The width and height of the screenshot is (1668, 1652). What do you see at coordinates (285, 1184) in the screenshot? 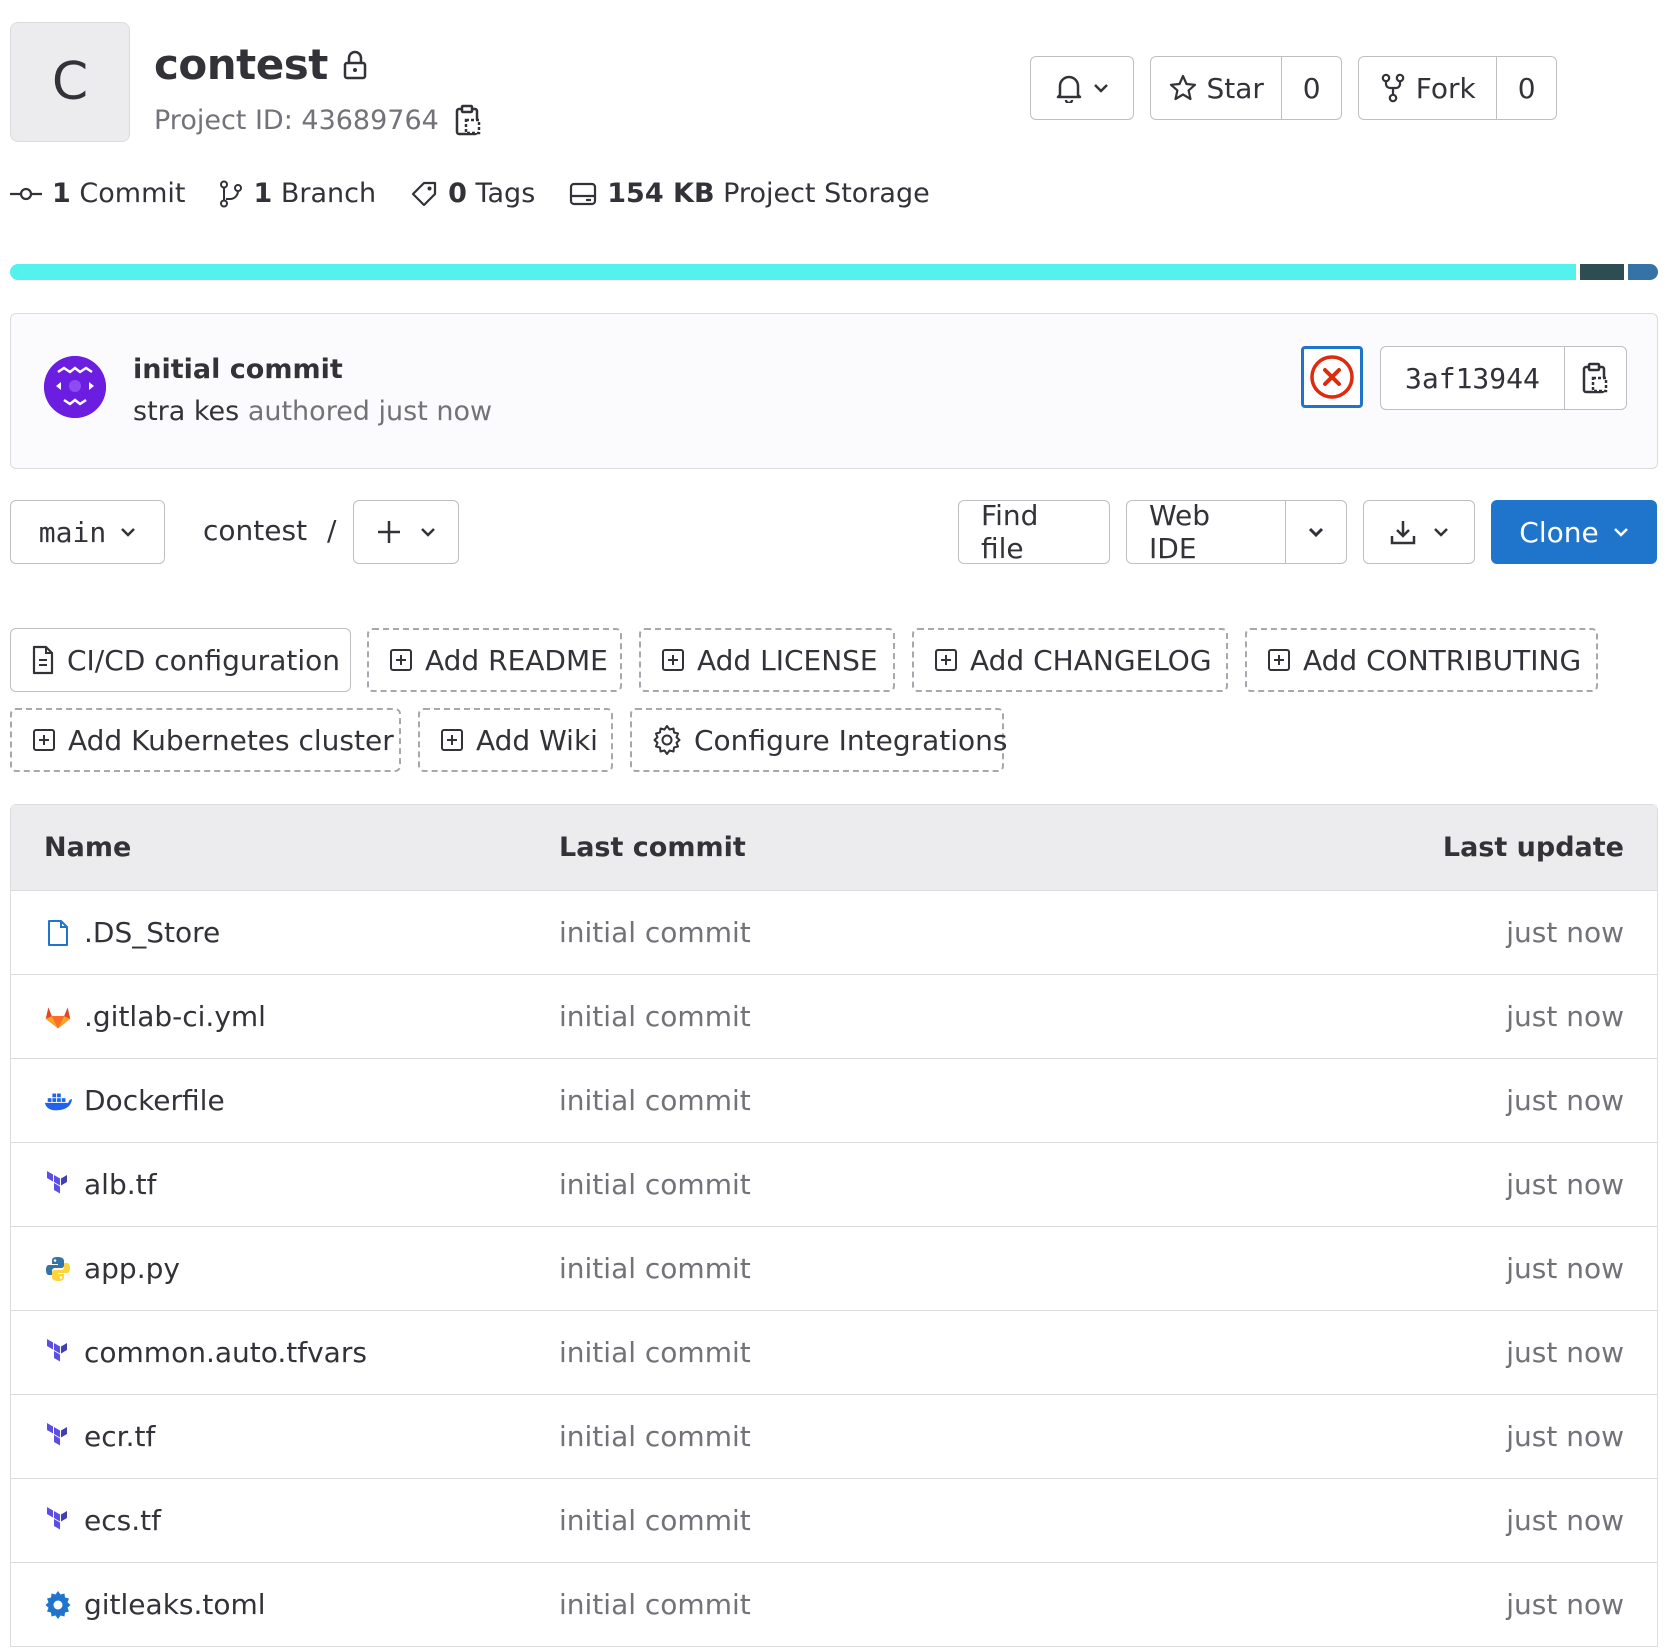
I see `file-name-cell: alb.tf` at bounding box center [285, 1184].